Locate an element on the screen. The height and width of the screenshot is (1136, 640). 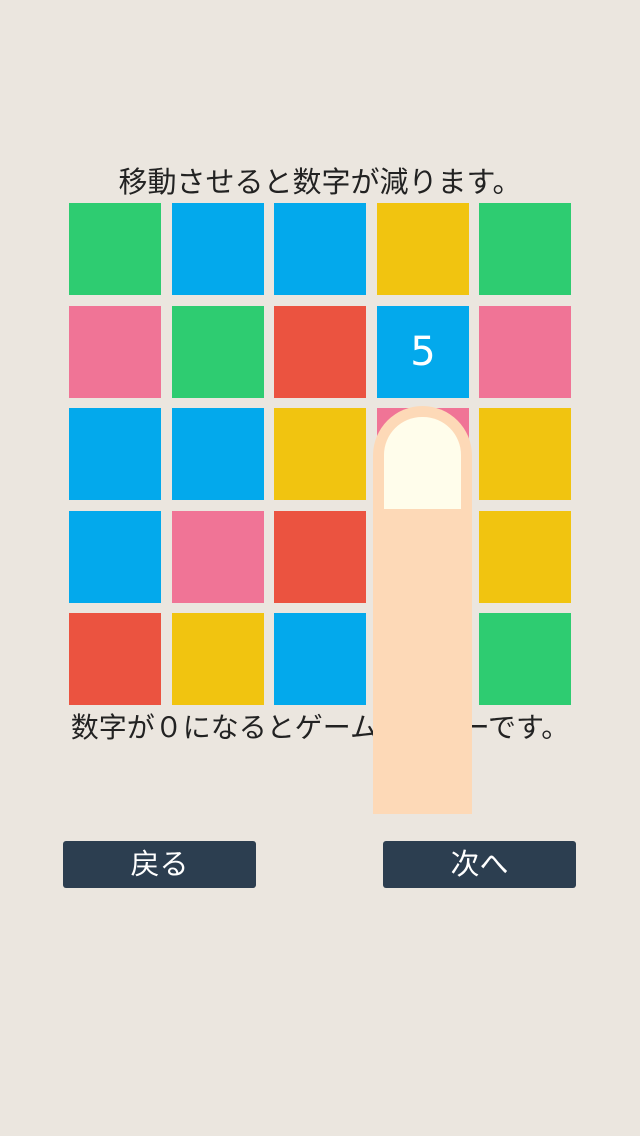
tutorial-finger-icon is located at coordinates (422, 610).